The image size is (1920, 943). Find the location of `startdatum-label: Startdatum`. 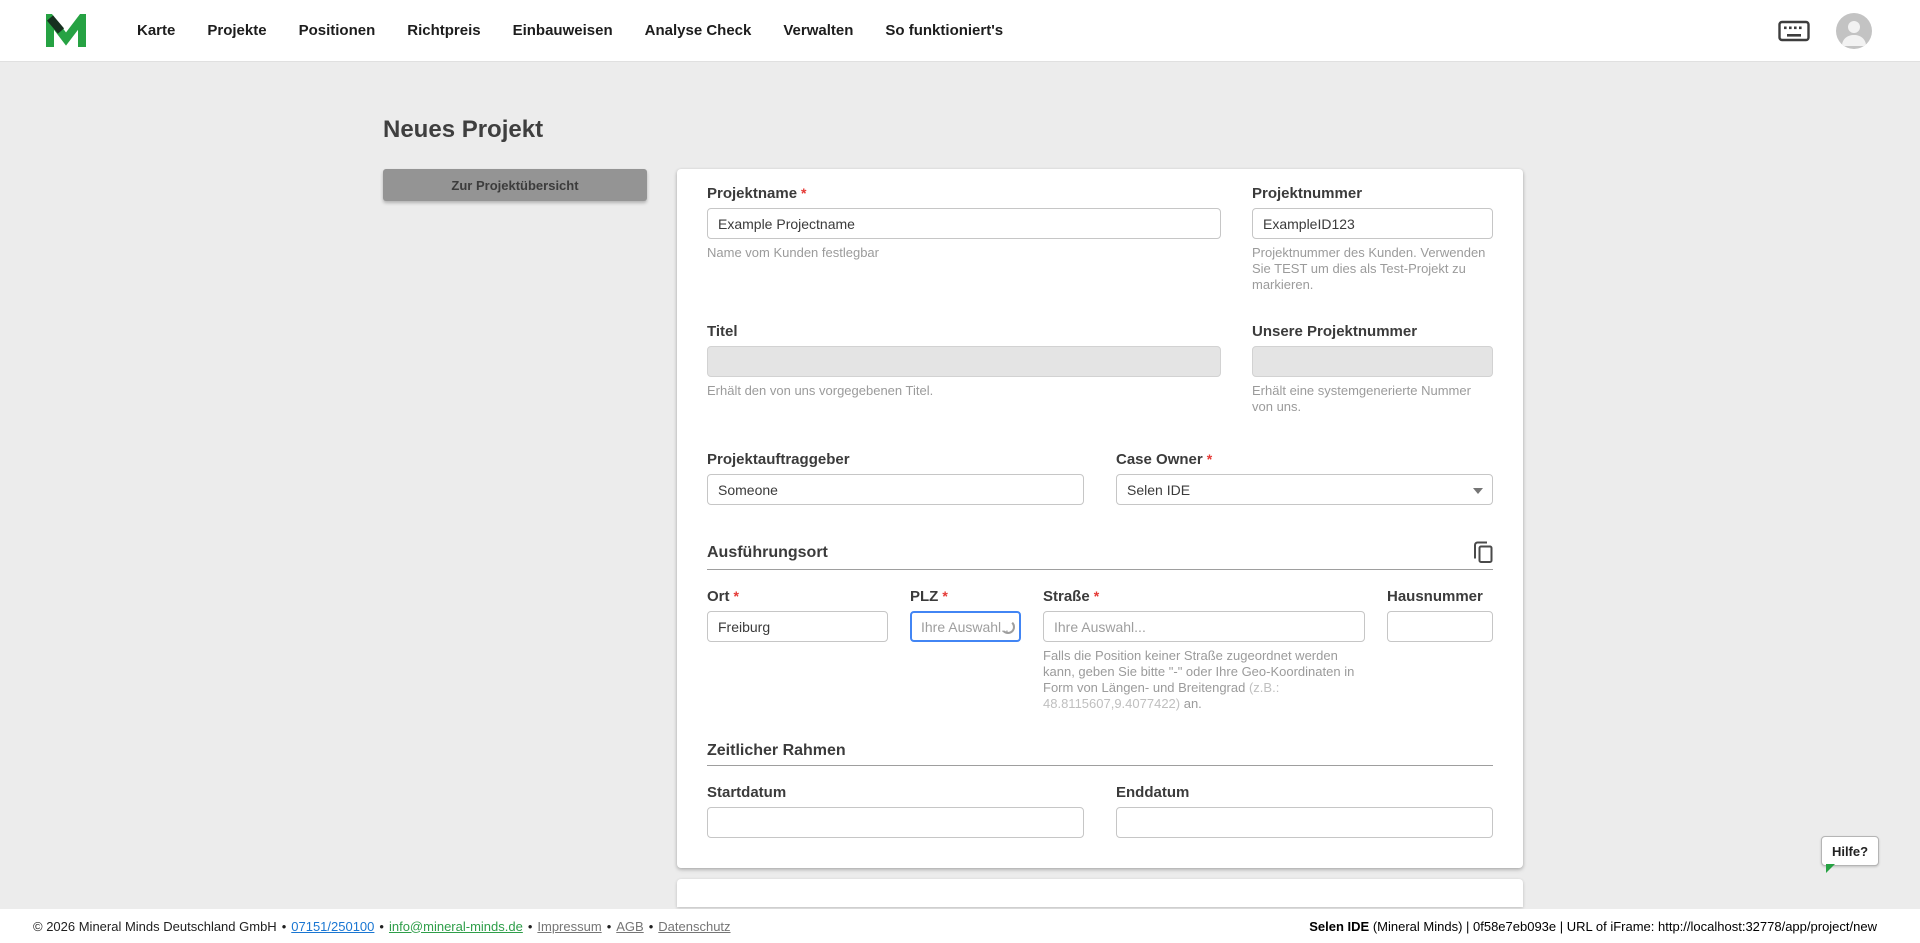

startdatum-label: Startdatum is located at coordinates (747, 792).